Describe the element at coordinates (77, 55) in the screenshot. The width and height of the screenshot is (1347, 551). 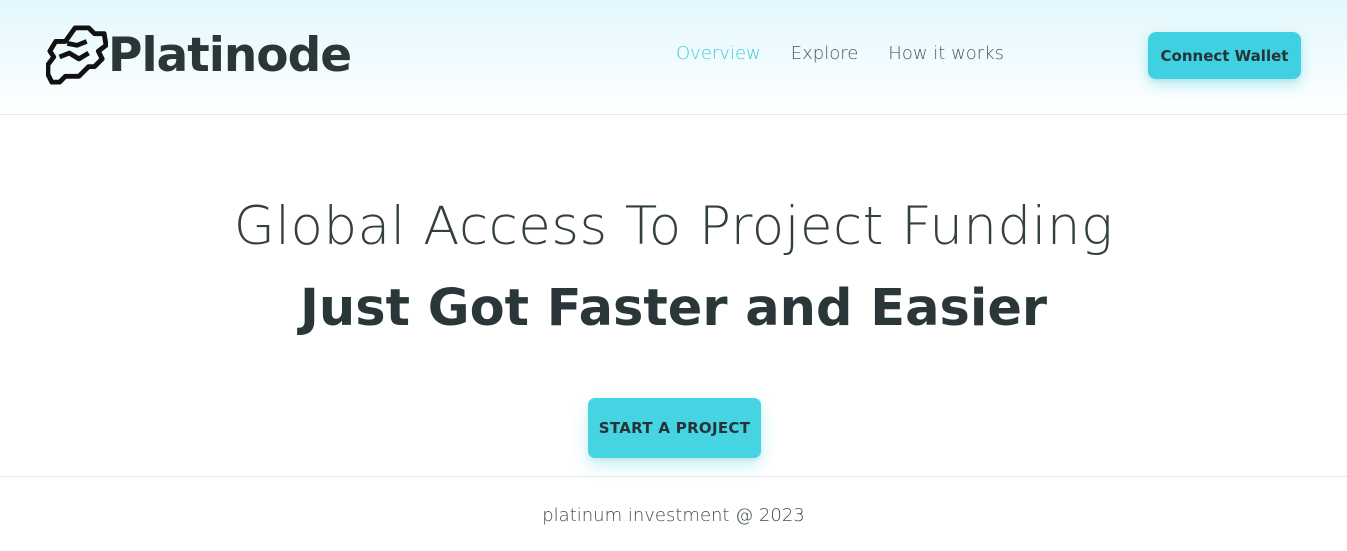
I see `platinode-logo-icon` at that location.